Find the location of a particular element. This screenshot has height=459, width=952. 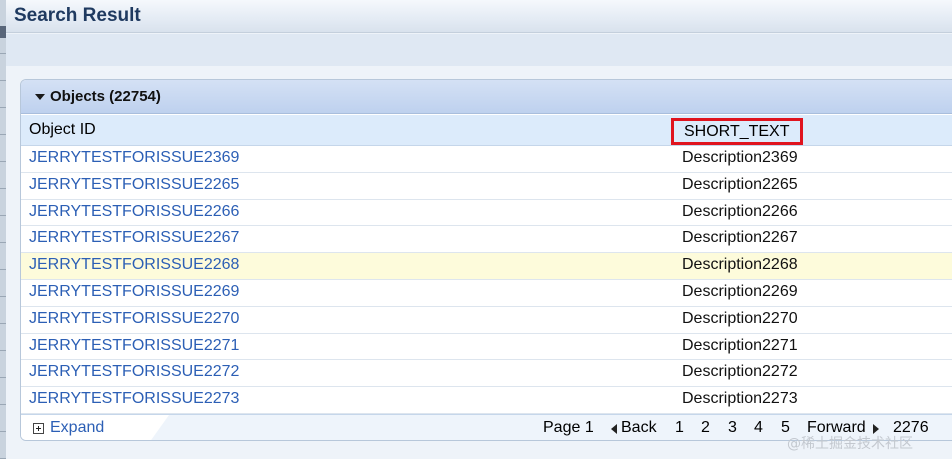

table-row: JERRYTESTFORISSUE2266 Description2266 is located at coordinates (486, 213).